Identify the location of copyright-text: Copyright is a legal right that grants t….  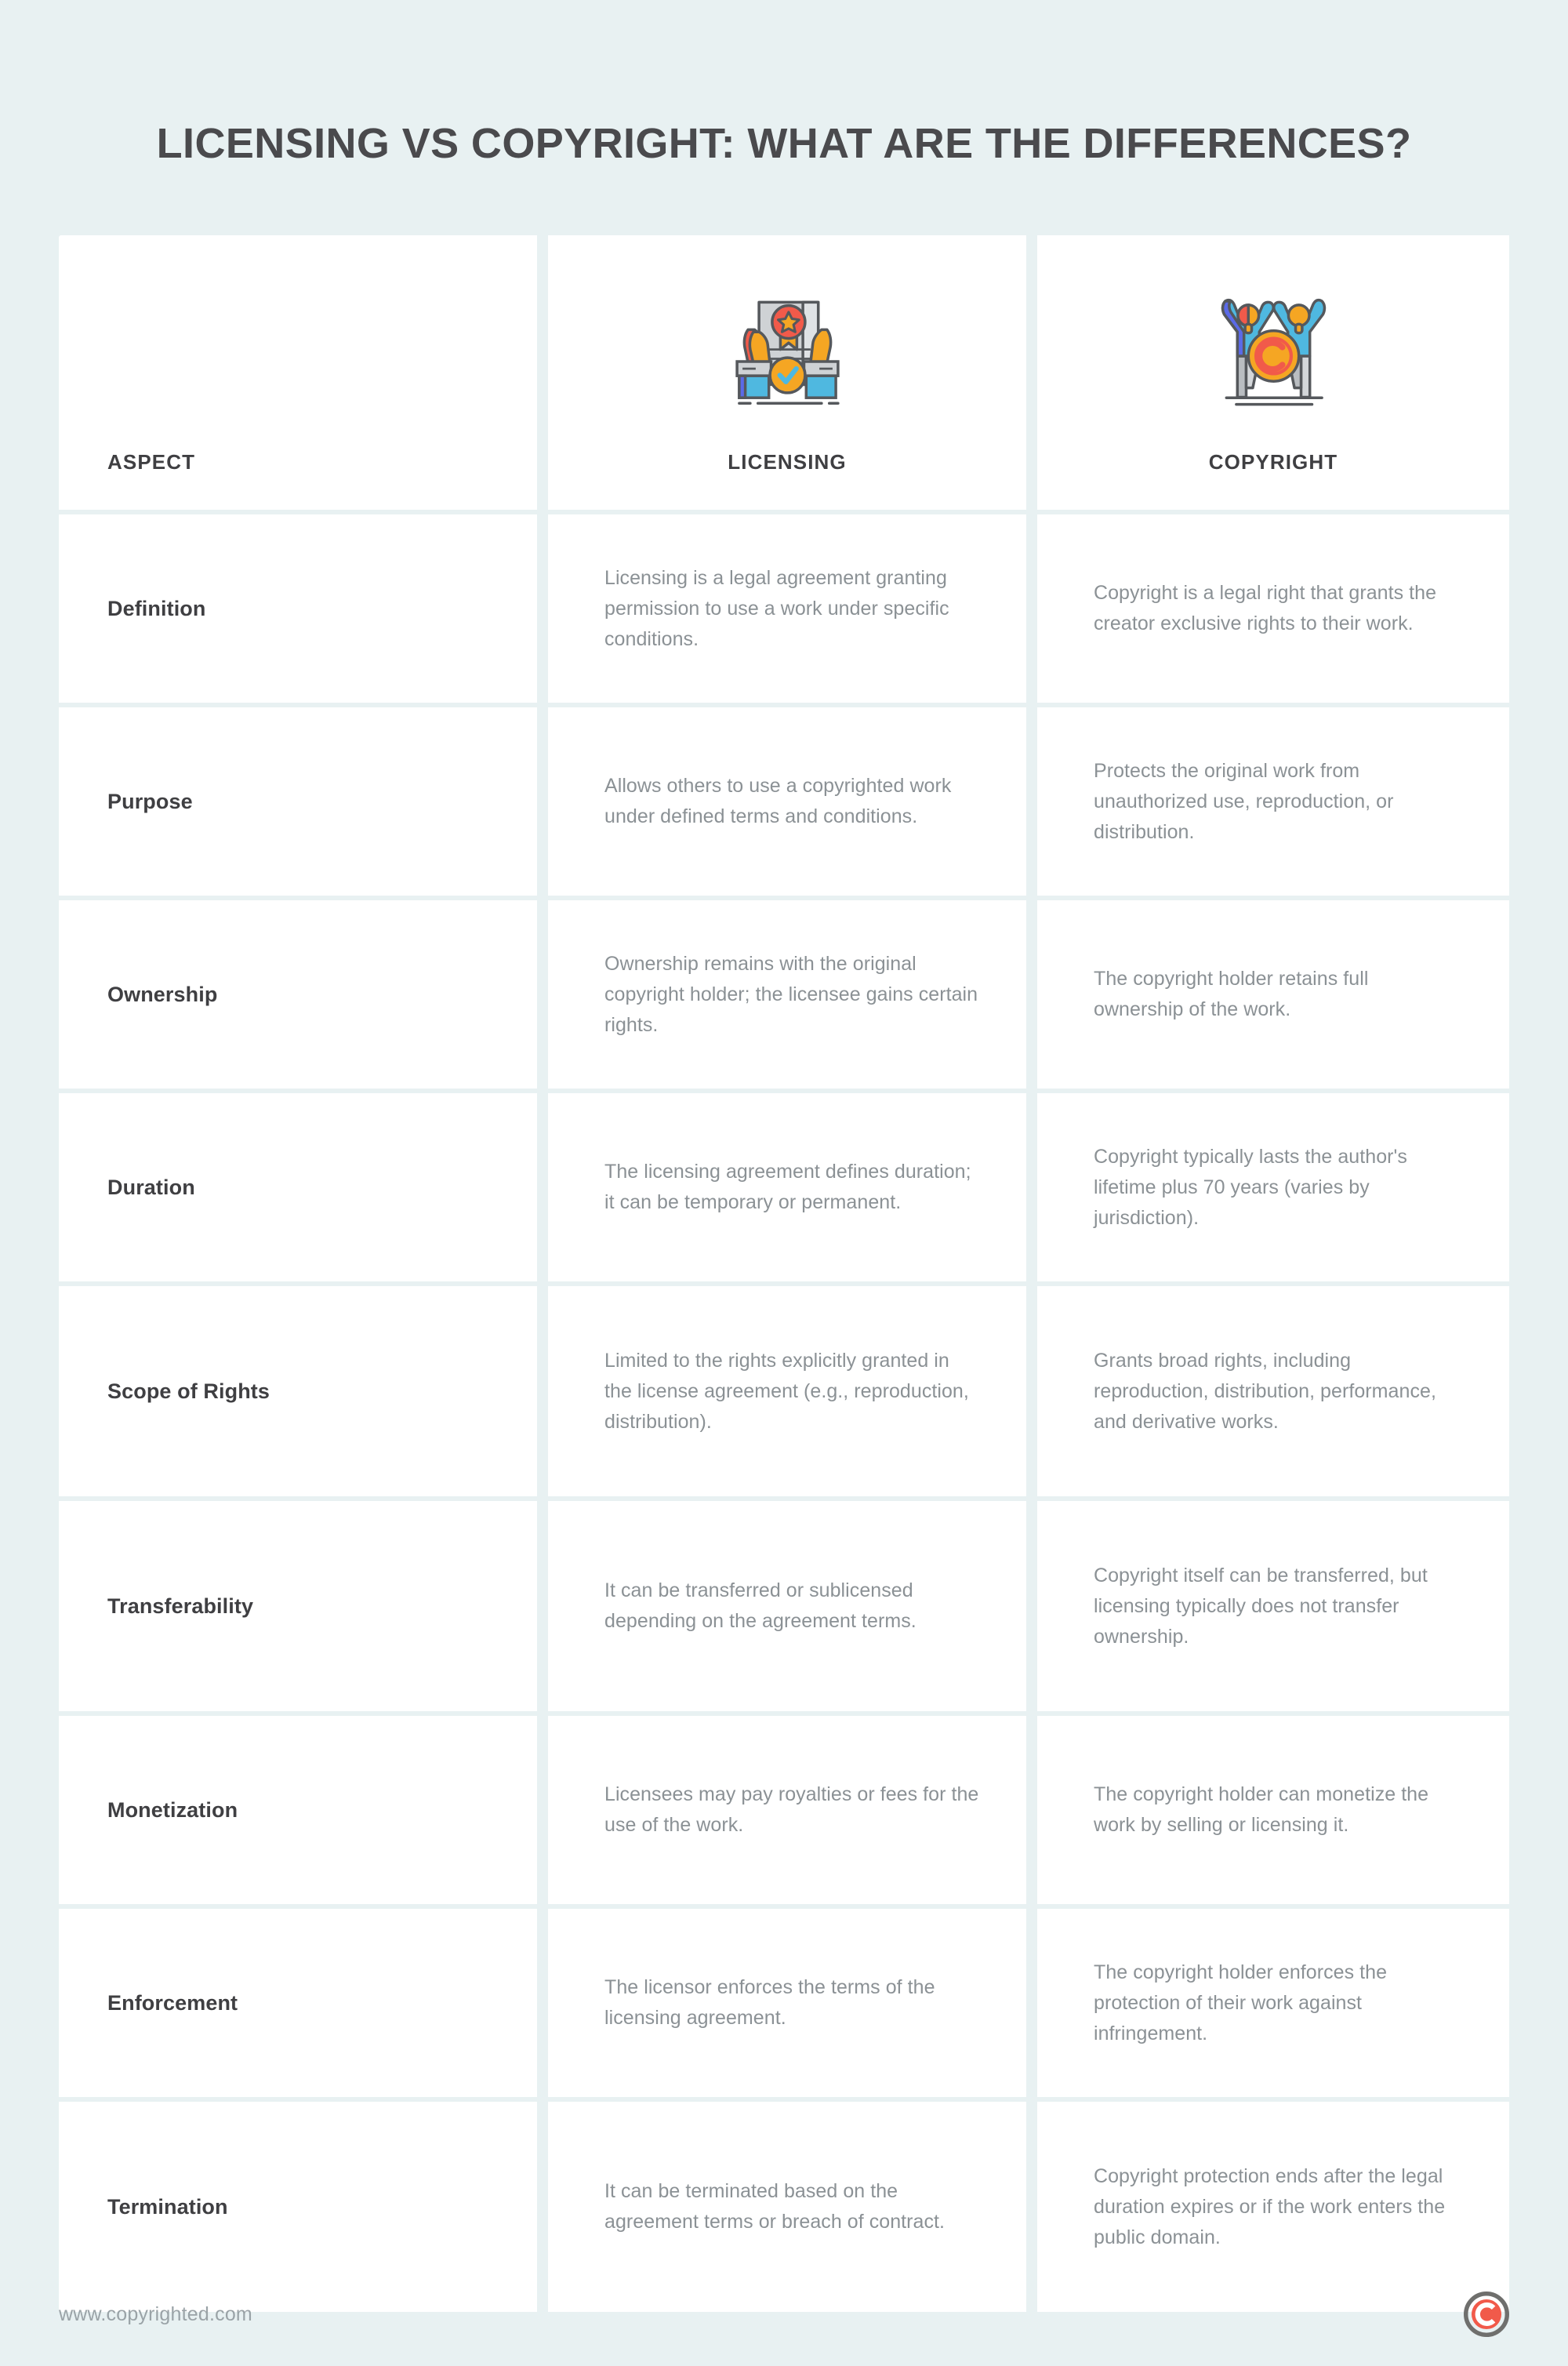
(1265, 608).